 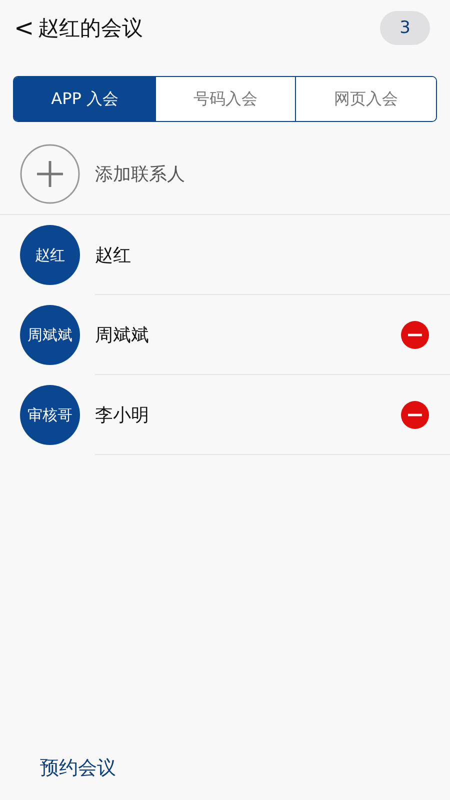 I want to click on add-icon, so click(x=50, y=174).